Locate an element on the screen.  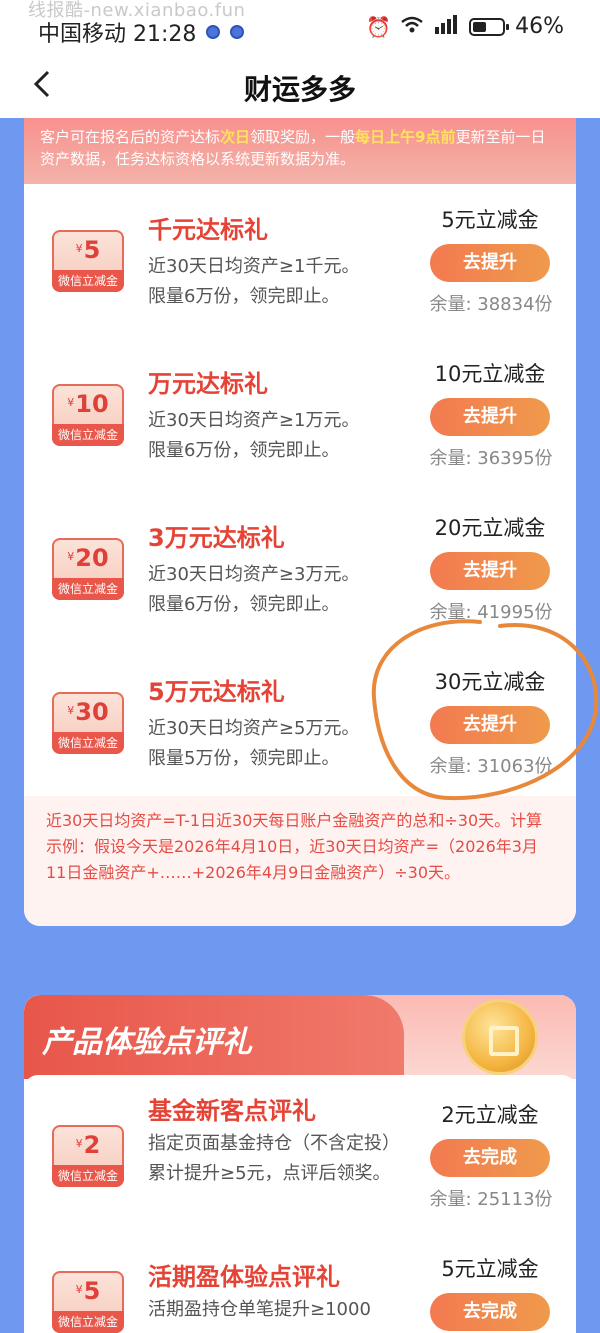
reward-text: 30元立减金 is located at coordinates (490, 682).